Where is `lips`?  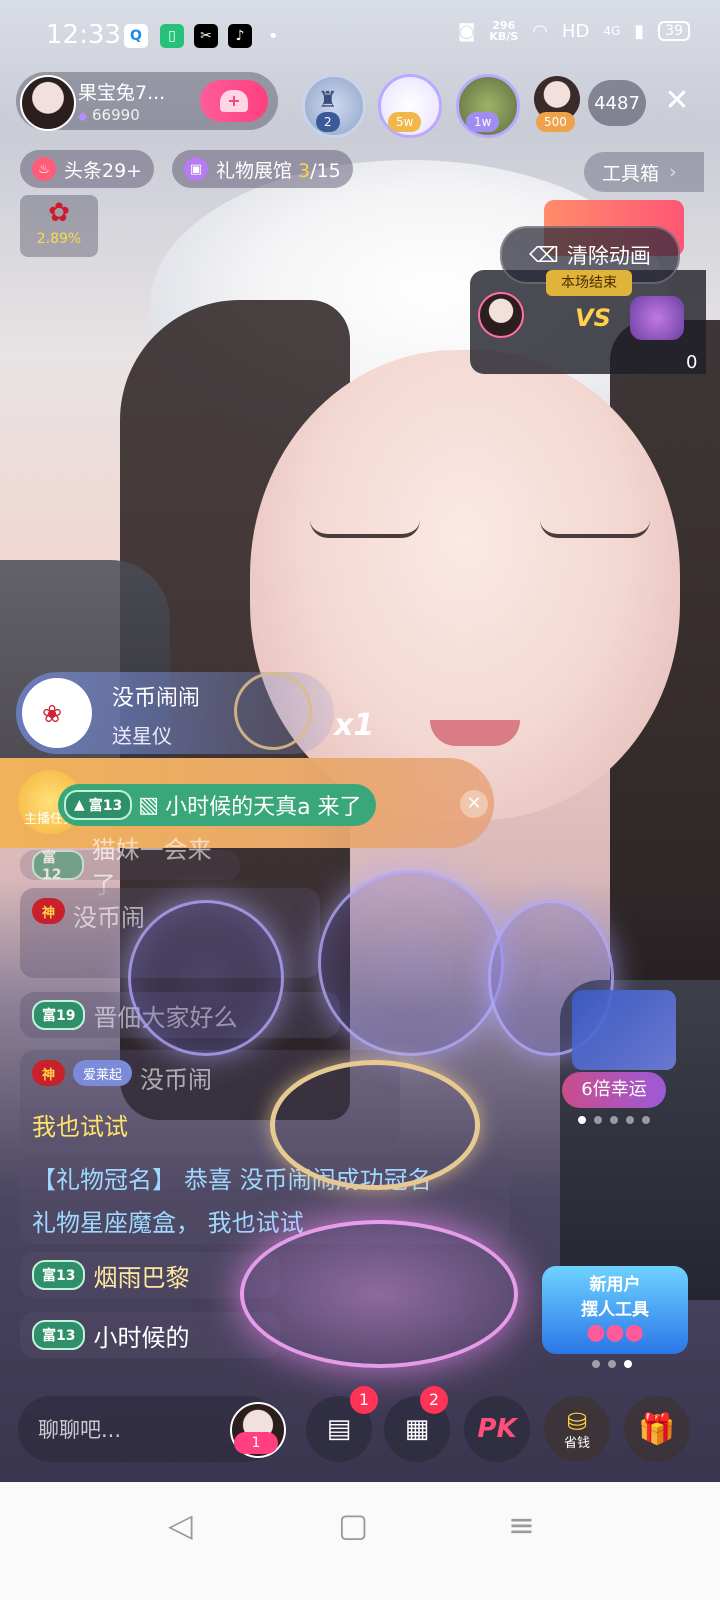
lips is located at coordinates (475, 733).